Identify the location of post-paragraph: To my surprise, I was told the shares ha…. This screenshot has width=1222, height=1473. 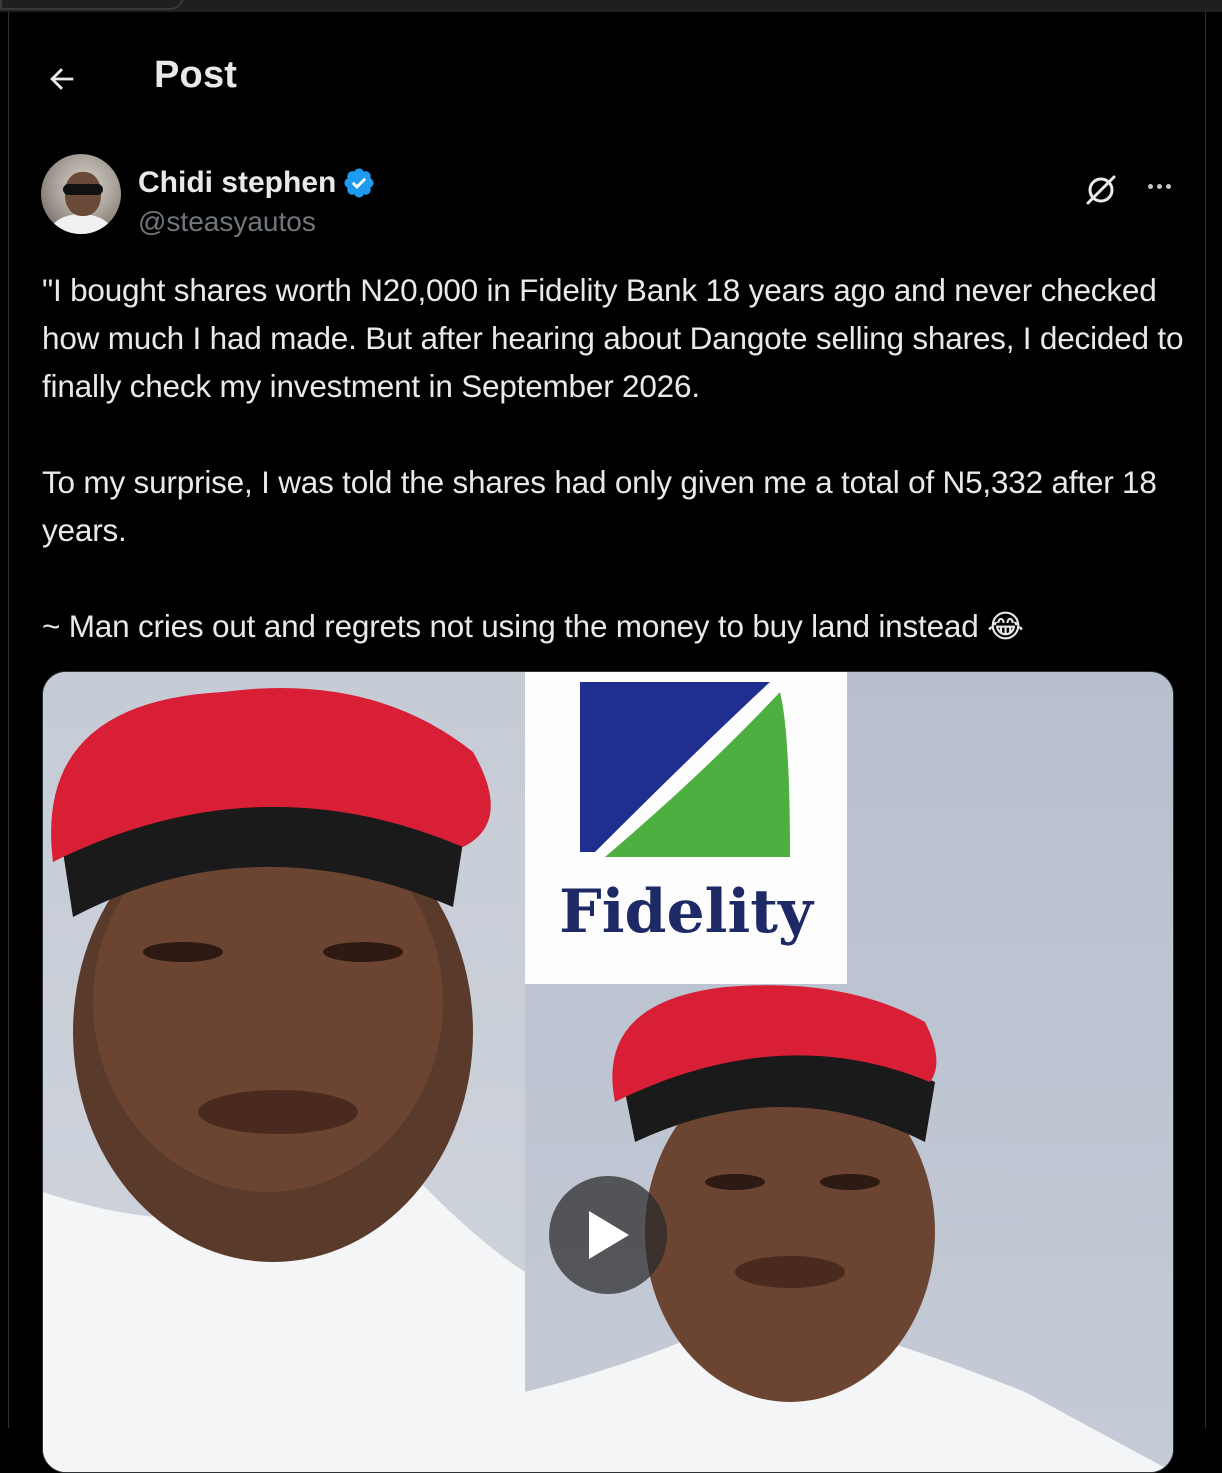
(604, 506).